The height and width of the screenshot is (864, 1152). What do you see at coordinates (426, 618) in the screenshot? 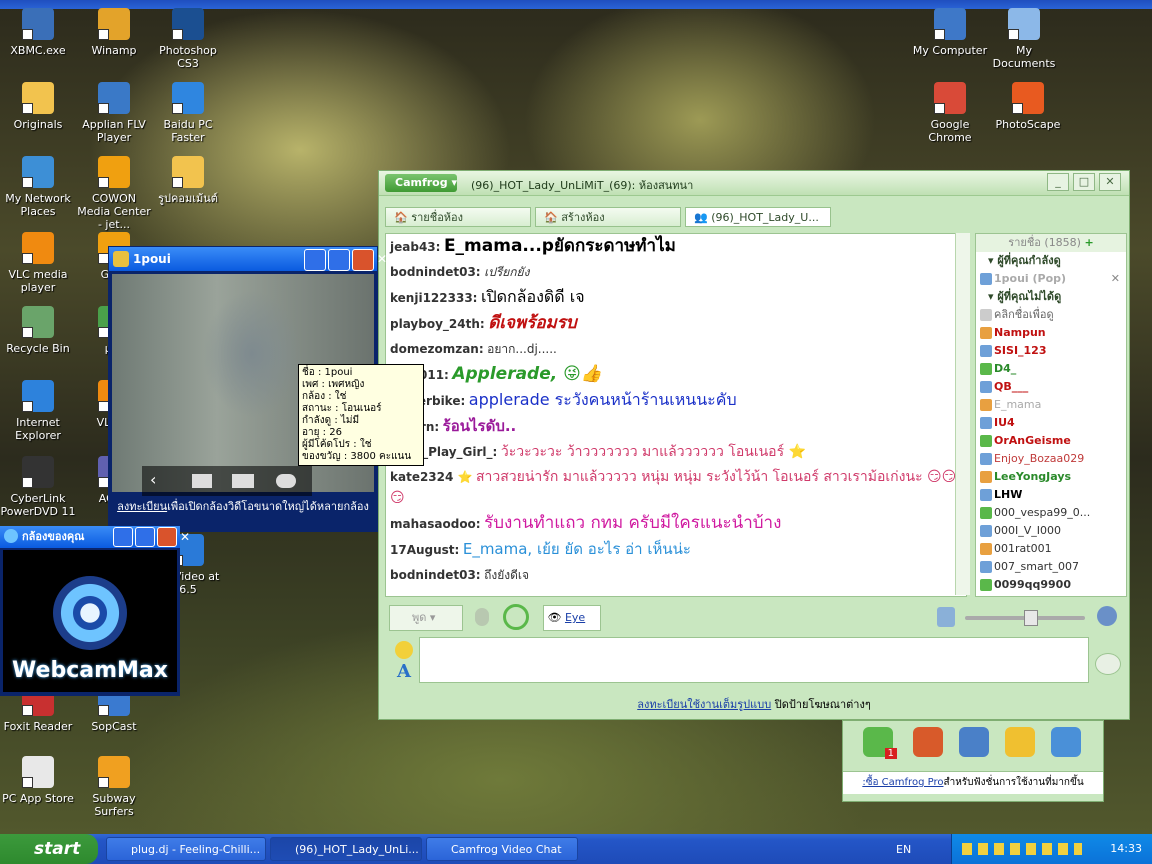
I see `talk-button: พูด ▾` at bounding box center [426, 618].